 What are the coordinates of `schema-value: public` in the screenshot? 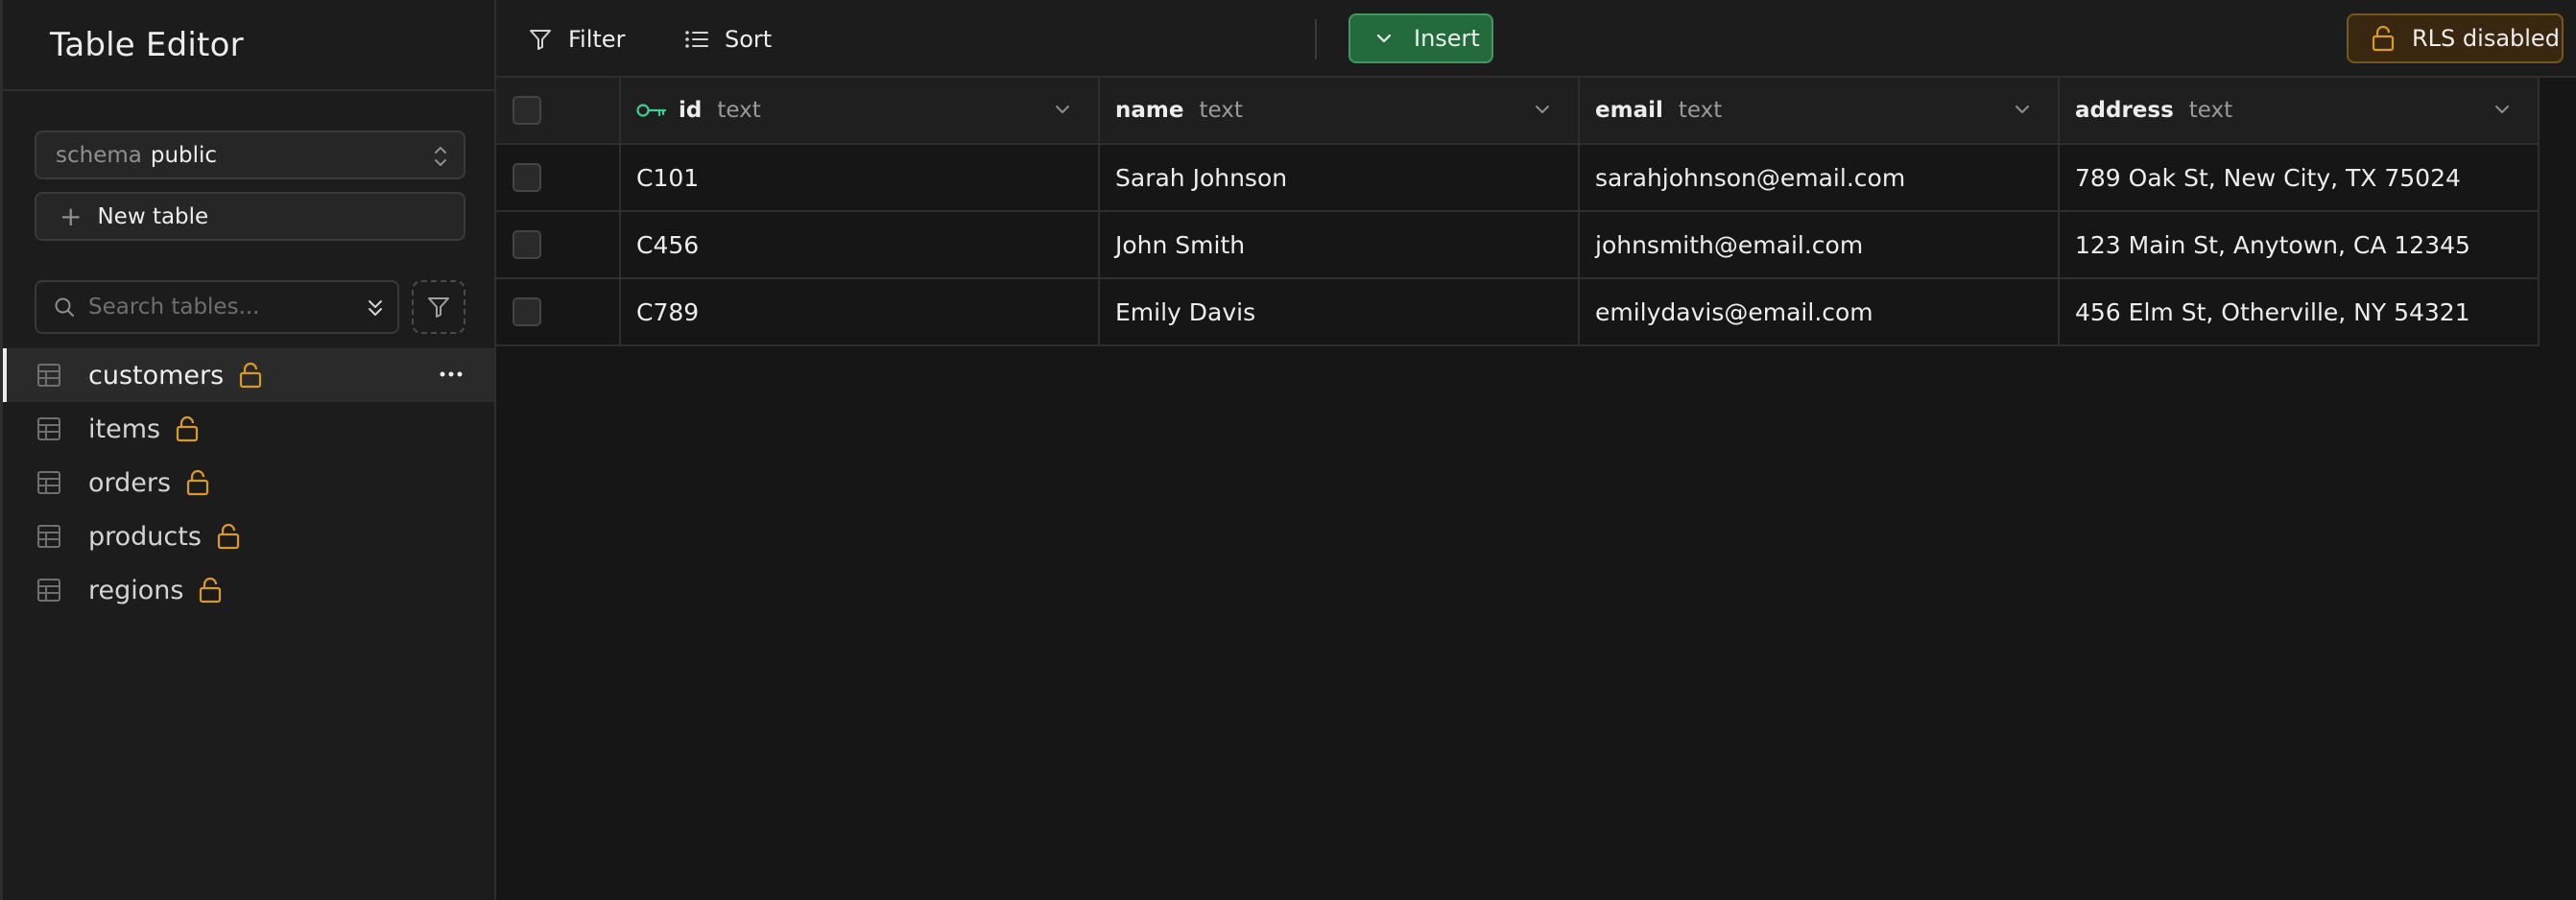 It's located at (184, 155).